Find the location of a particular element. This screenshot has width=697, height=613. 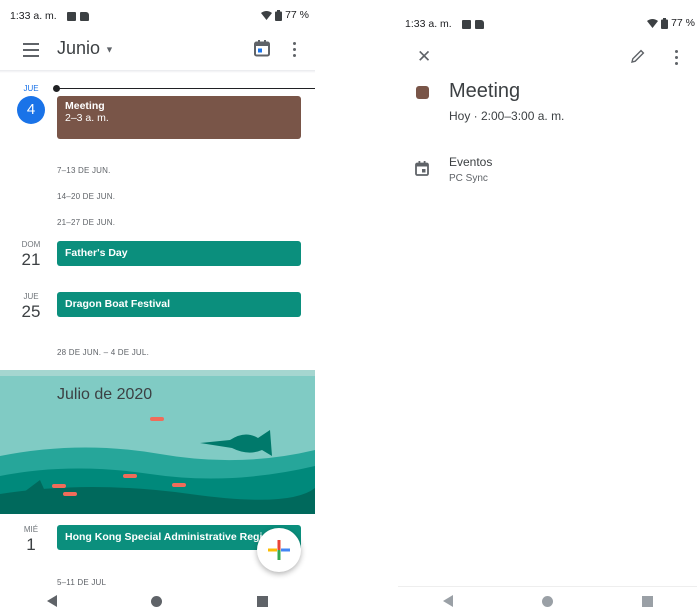

week-header: 21–27 DE JUN. is located at coordinates (86, 222).